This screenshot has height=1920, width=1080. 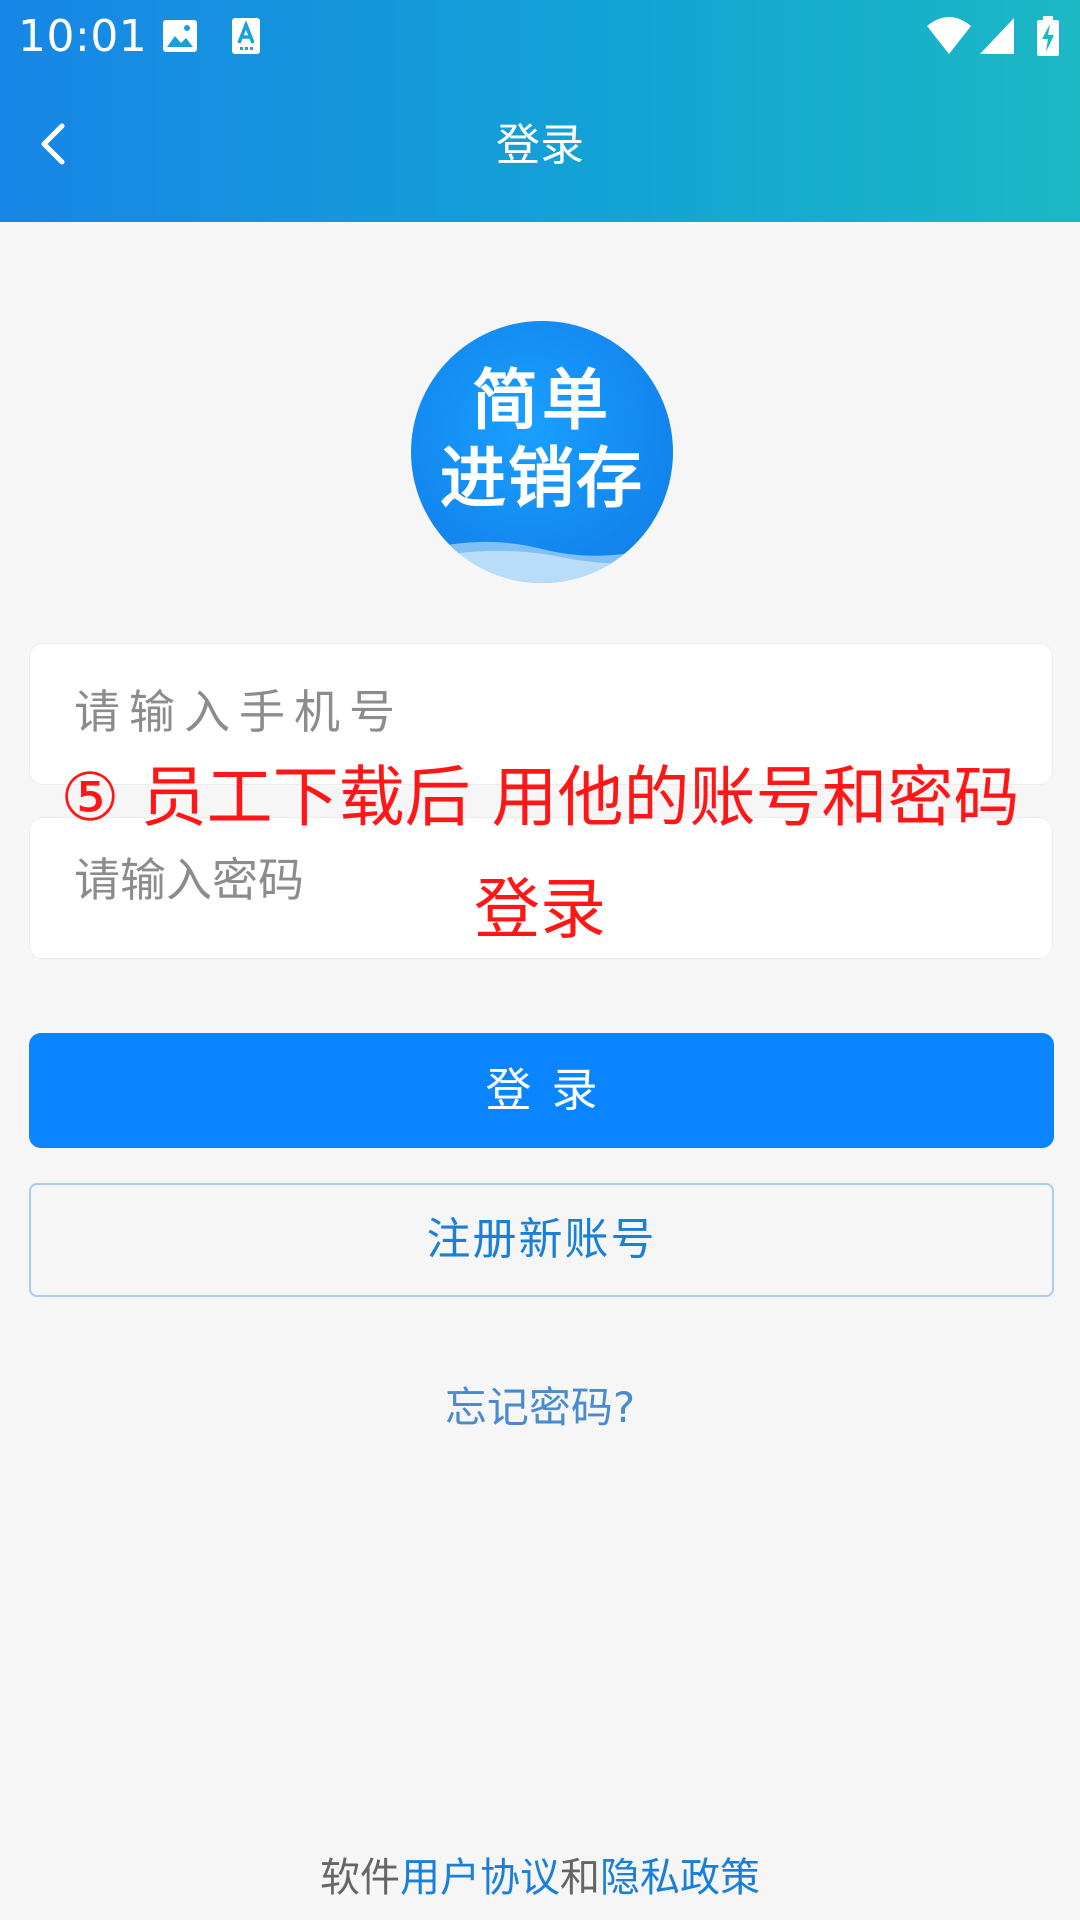 What do you see at coordinates (542, 400) in the screenshot?
I see `logo-text-line1: 简单` at bounding box center [542, 400].